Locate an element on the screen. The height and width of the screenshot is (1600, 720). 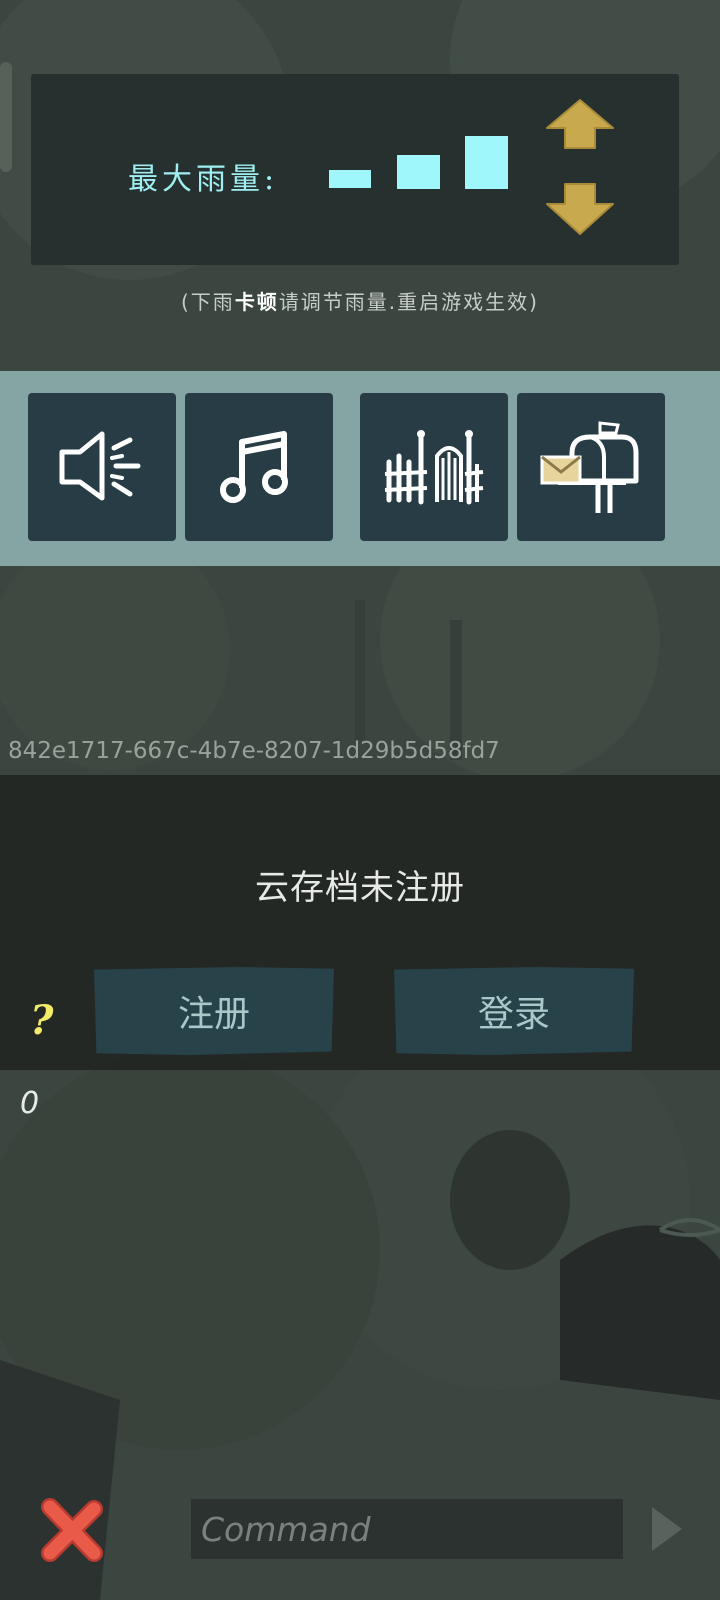
send-arrow-icon is located at coordinates (667, 1529).